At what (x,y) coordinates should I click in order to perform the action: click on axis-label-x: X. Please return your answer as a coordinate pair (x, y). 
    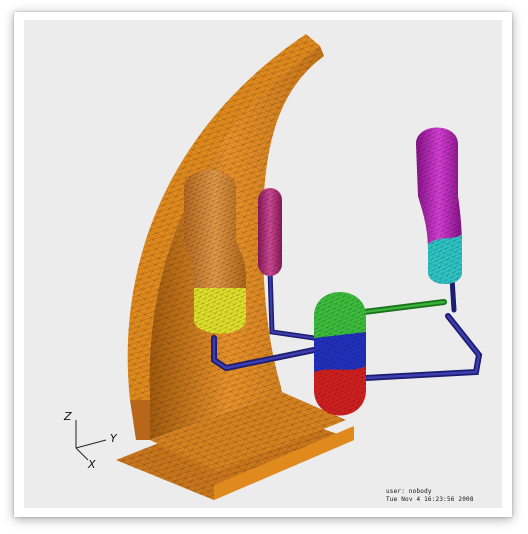
    Looking at the image, I should click on (92, 464).